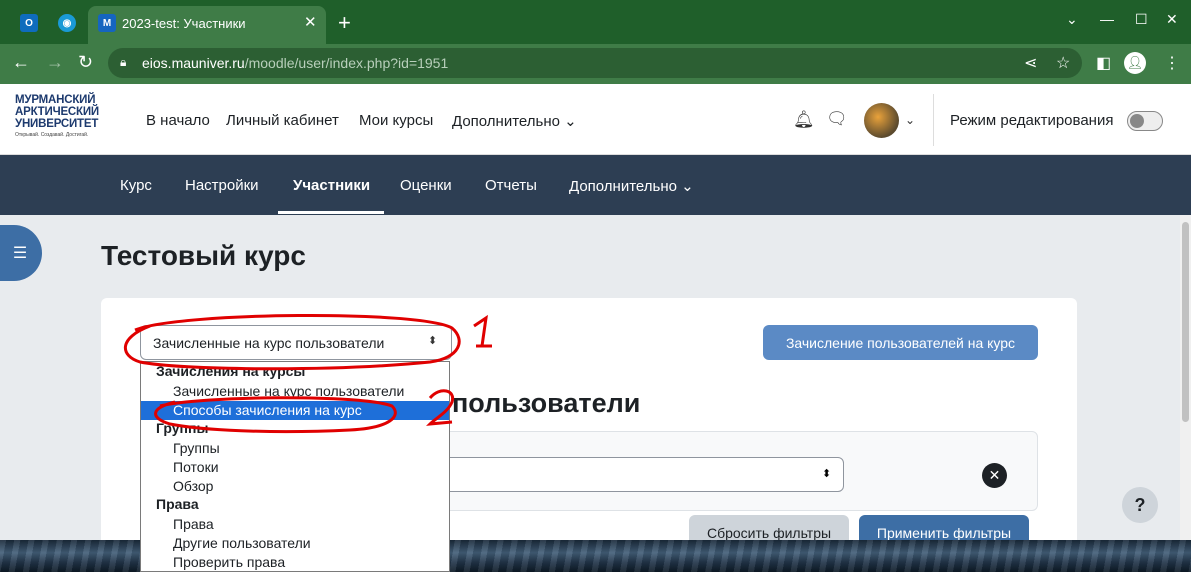  I want to click on logo-line1: МУРМАНСКИЙ, so click(55, 100).